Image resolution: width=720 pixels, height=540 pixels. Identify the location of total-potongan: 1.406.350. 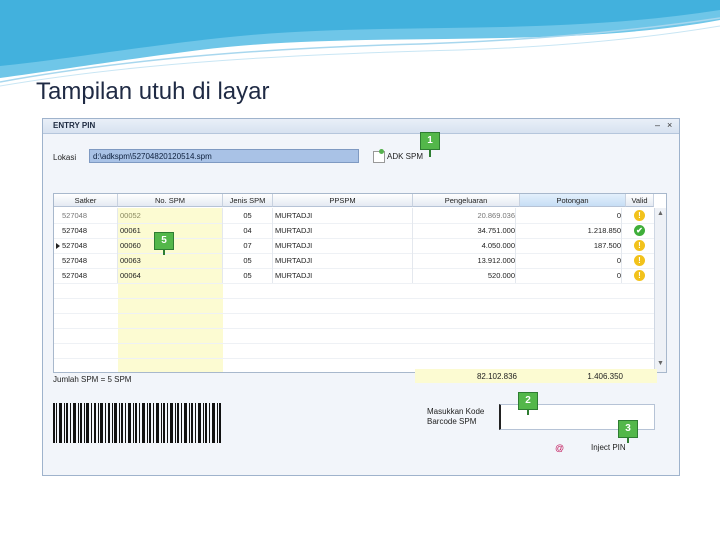
(605, 376).